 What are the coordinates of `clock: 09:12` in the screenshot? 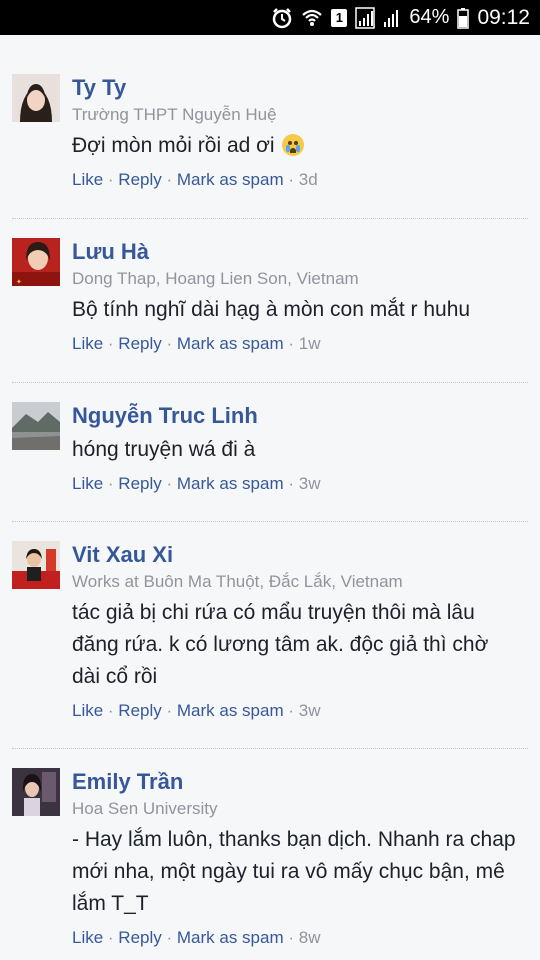 It's located at (503, 17).